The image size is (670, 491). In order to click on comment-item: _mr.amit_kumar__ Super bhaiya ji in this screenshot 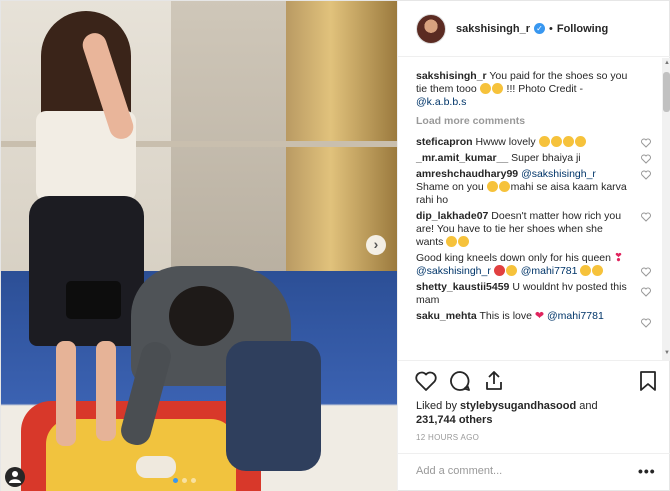, I will do `click(535, 158)`.